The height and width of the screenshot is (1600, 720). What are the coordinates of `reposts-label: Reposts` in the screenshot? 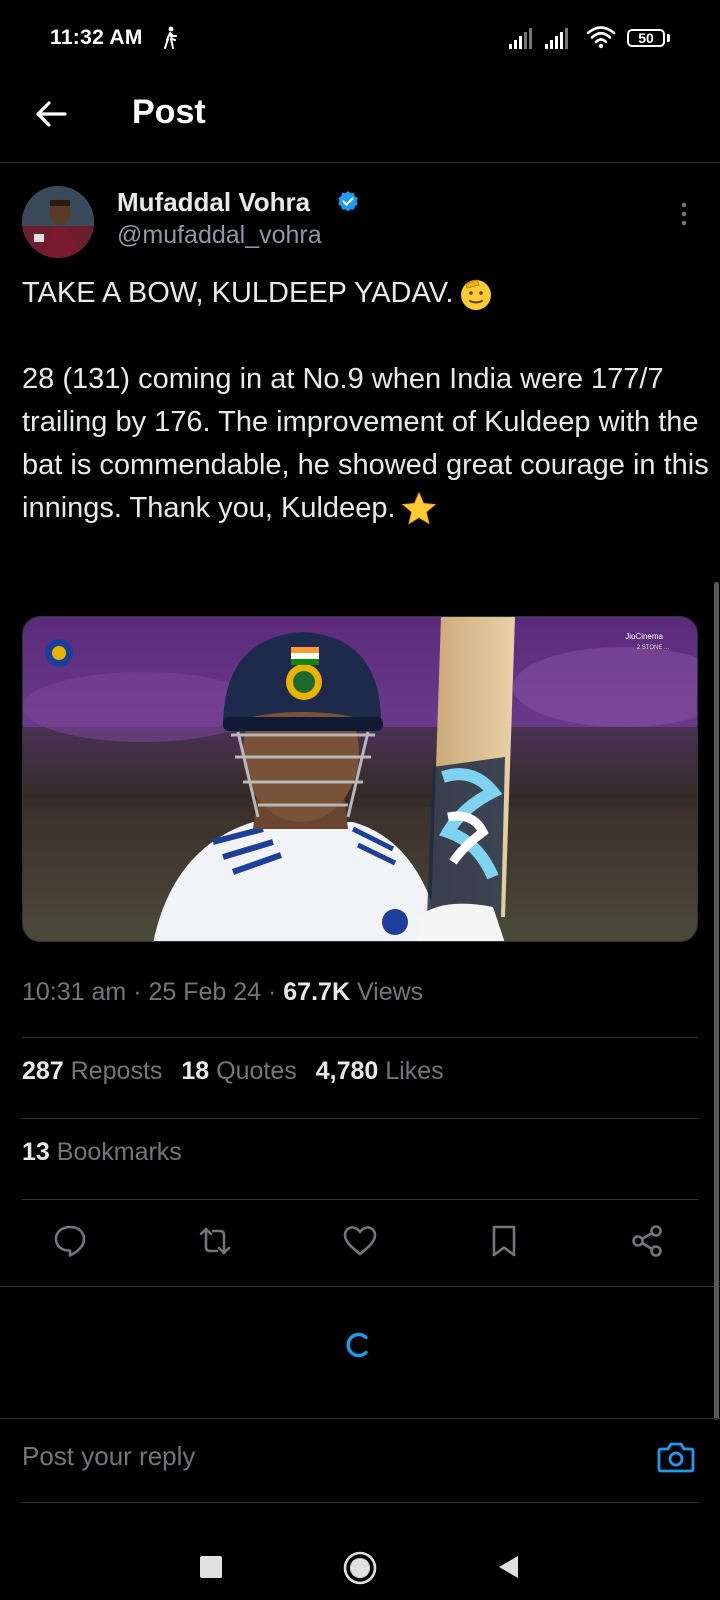 It's located at (116, 1071).